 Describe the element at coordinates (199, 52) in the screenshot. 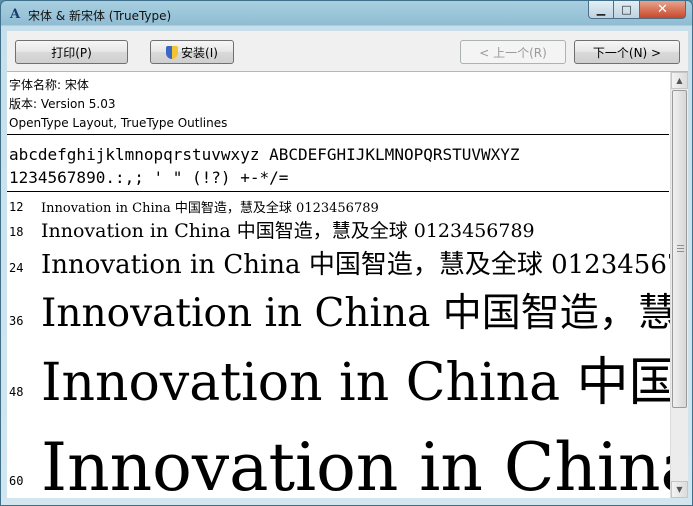

I see `install-label: 安装(I)` at that location.